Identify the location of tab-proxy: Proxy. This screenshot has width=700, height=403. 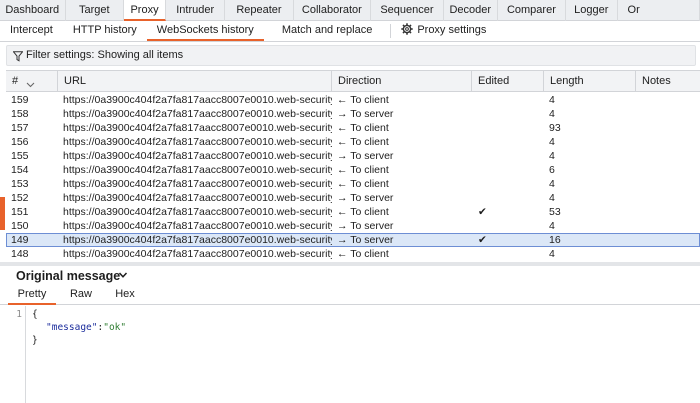
(145, 10).